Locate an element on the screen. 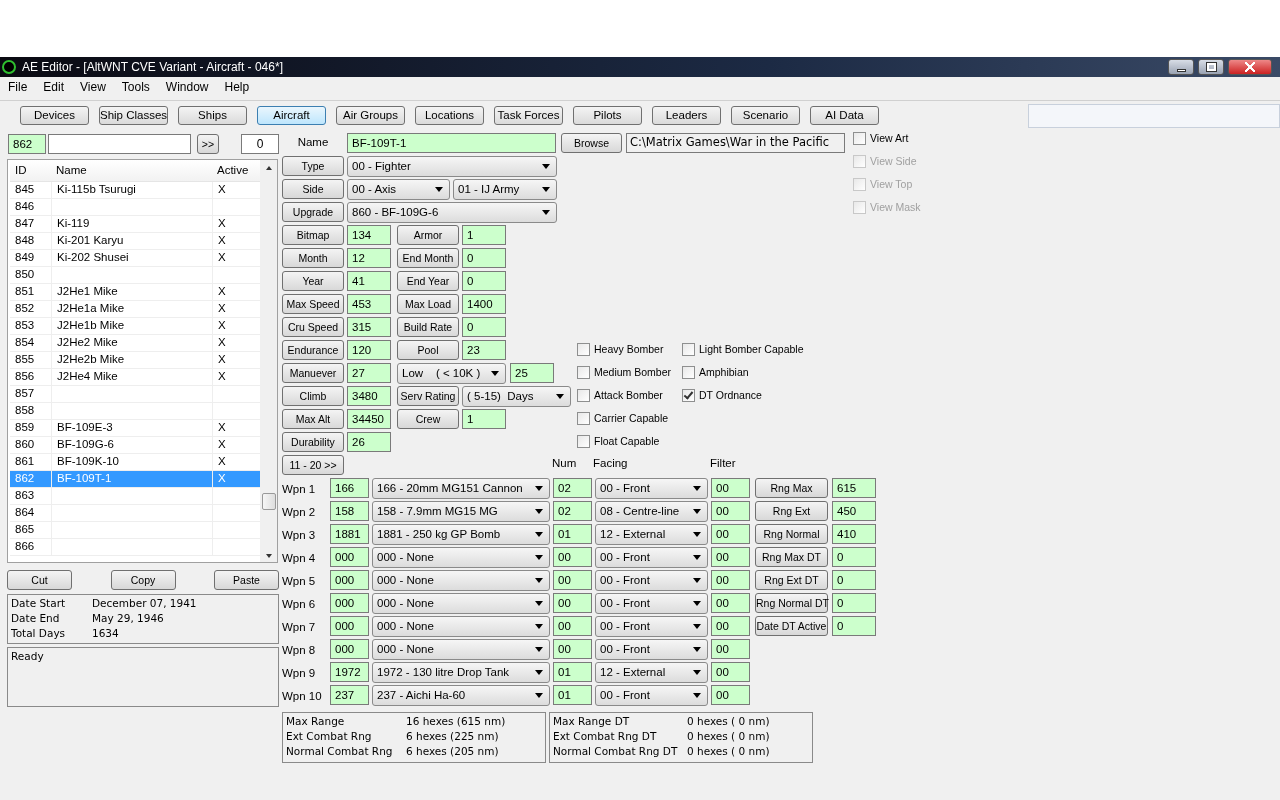 The height and width of the screenshot is (800, 1280). column-header: Name is located at coordinates (131, 170).